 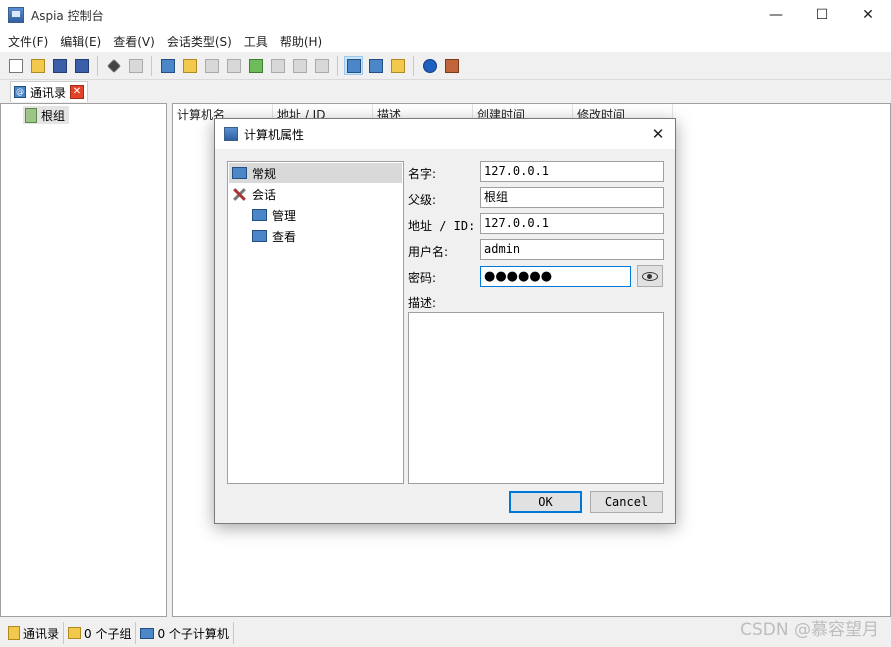 What do you see at coordinates (113, 65) in the screenshot?
I see `connect-icon` at bounding box center [113, 65].